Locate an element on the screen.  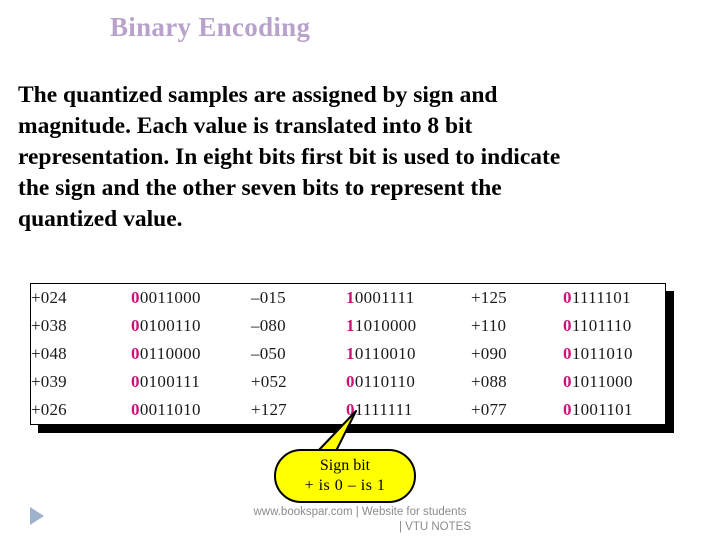
decimal-value: +038 is located at coordinates (49, 325).